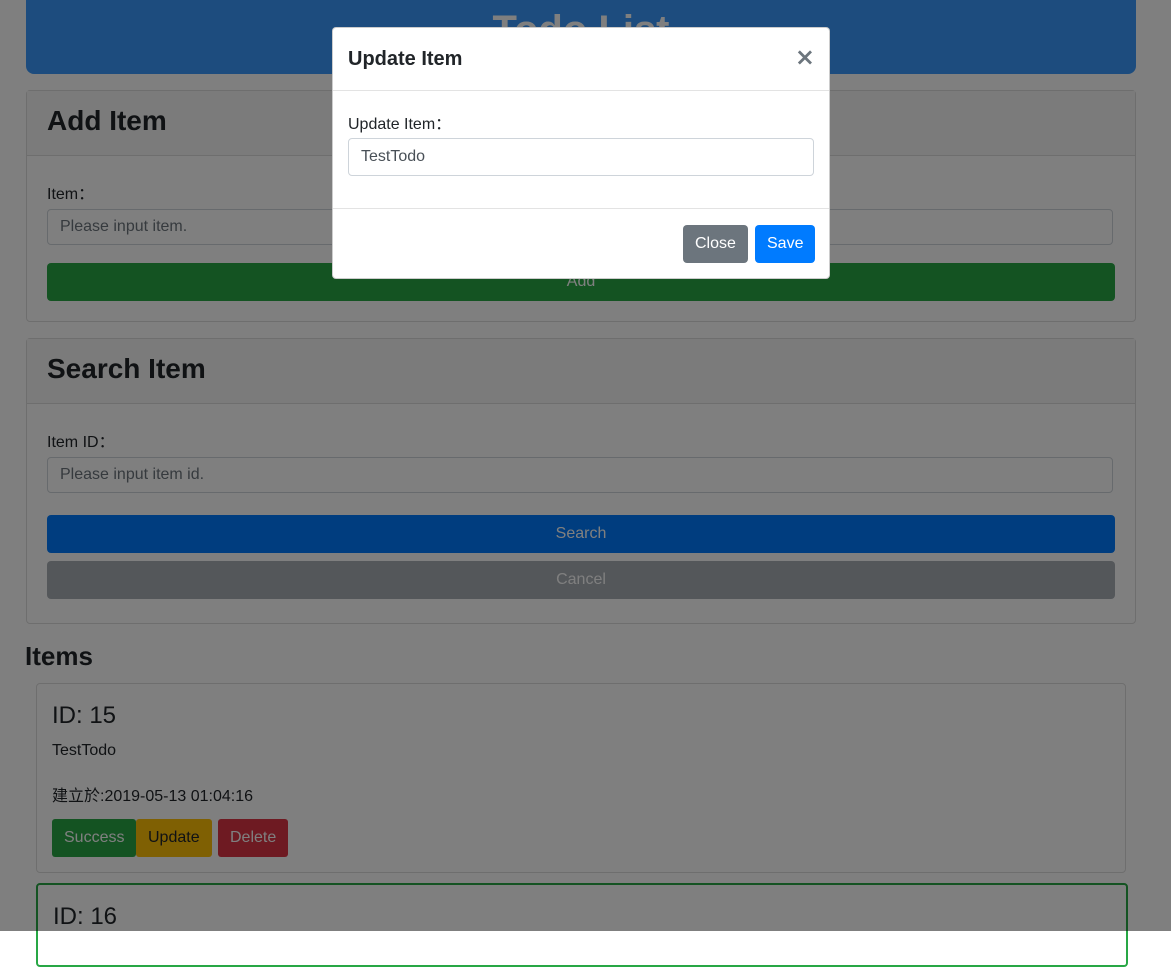 The width and height of the screenshot is (1171, 967). What do you see at coordinates (581, 59) in the screenshot?
I see `modal-header: Update Item ×` at bounding box center [581, 59].